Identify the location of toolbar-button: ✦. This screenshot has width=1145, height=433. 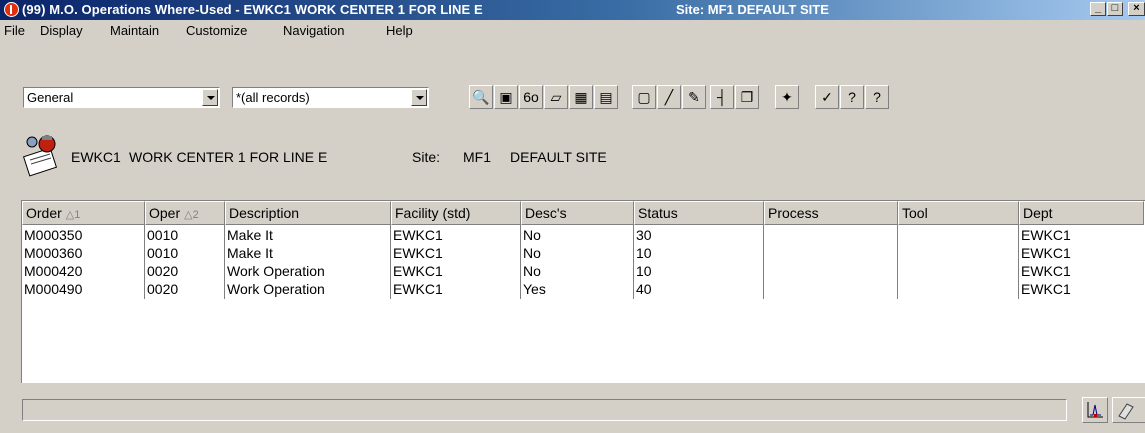
(787, 97).